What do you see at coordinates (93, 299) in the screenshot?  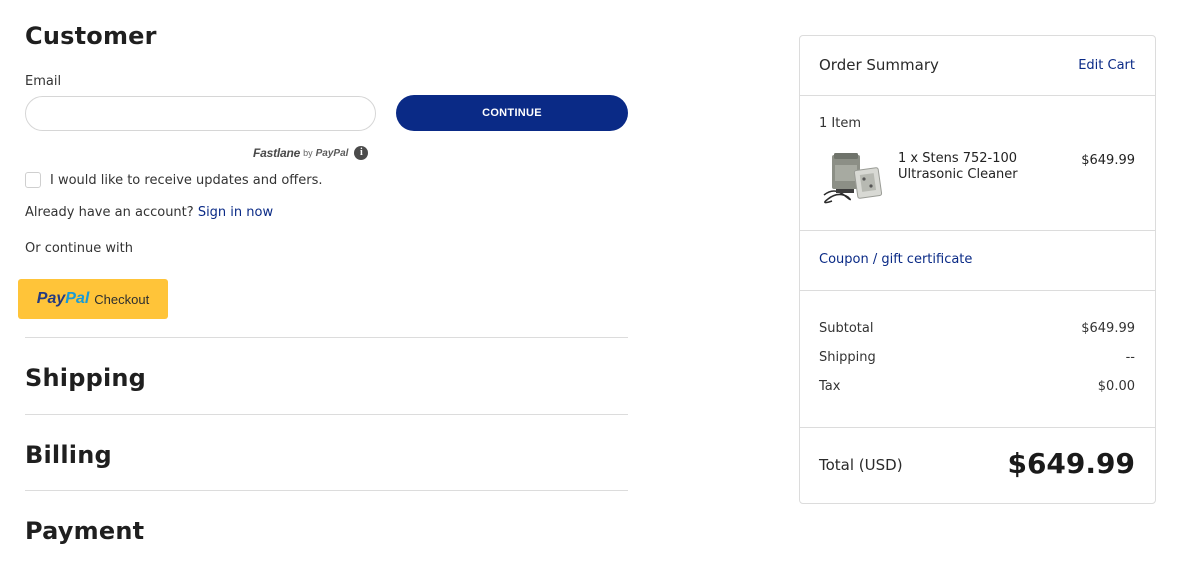 I see `paypal-checkout-button: PayPal Checkout` at bounding box center [93, 299].